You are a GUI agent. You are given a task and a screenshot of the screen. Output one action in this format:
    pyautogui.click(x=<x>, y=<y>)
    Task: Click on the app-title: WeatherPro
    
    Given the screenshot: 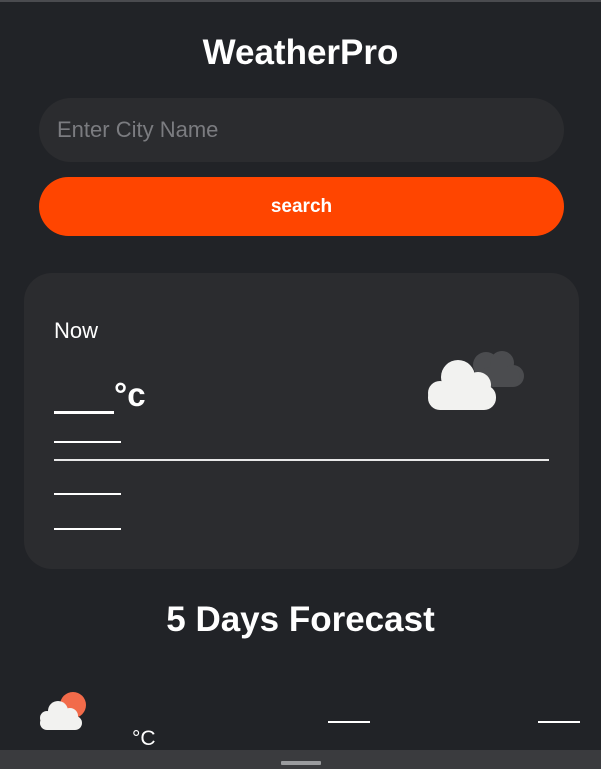 What is the action you would take?
    pyautogui.click(x=300, y=52)
    